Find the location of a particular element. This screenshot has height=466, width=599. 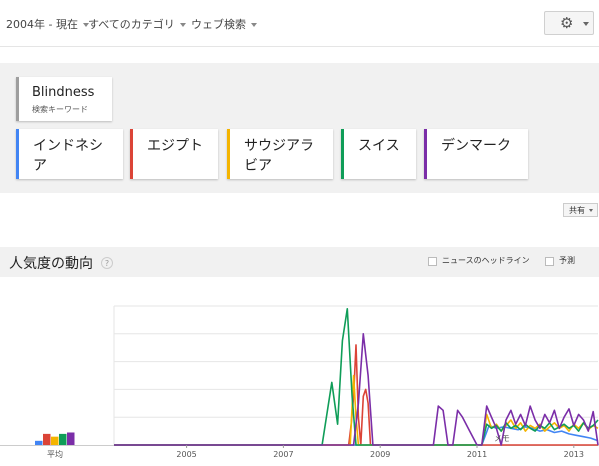

top-toolbar: 2004年 - 現在 すべてのカテゴリ ウェブ検索 ⚙ is located at coordinates (299, 23).